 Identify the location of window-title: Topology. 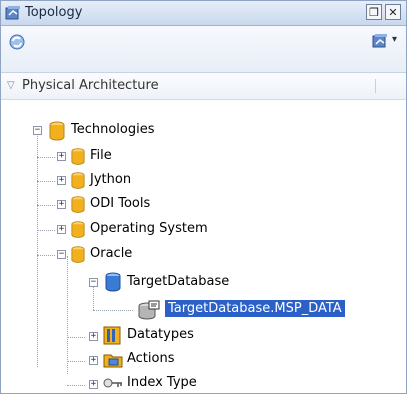
(54, 12).